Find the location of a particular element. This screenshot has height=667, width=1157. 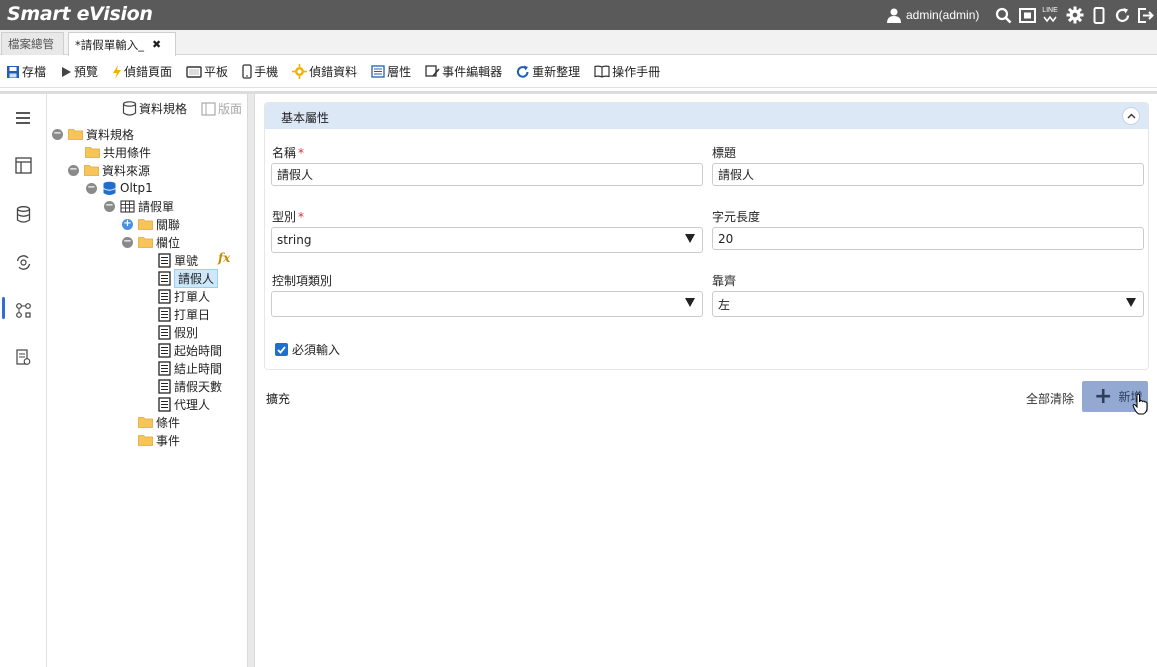

tree-node-f5: 假別 is located at coordinates (178, 332).